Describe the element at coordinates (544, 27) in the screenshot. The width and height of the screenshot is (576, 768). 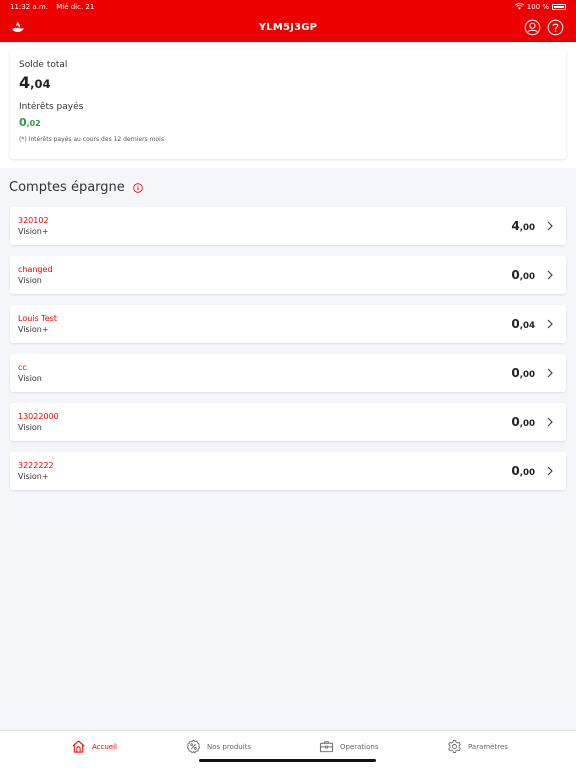
I see `nav-actions` at that location.